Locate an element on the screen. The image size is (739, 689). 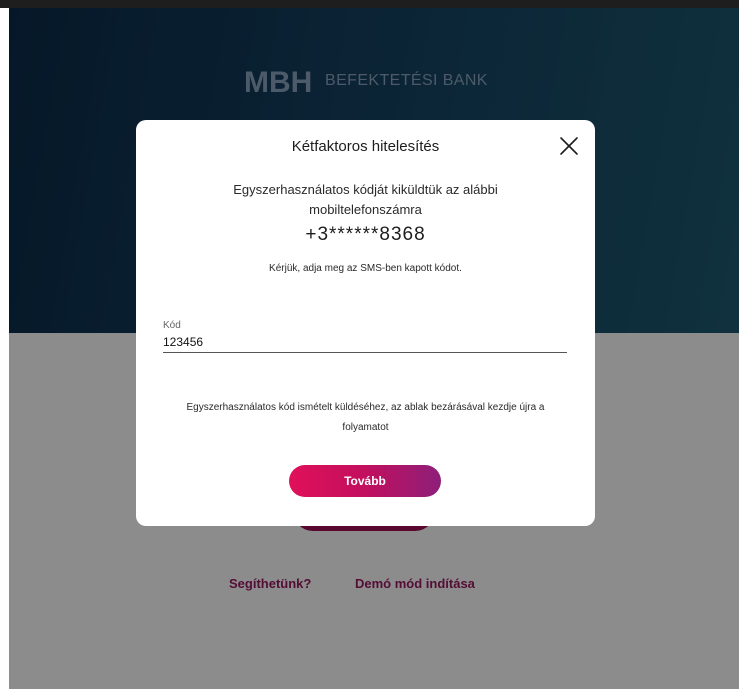
top-bar is located at coordinates (369, 4).